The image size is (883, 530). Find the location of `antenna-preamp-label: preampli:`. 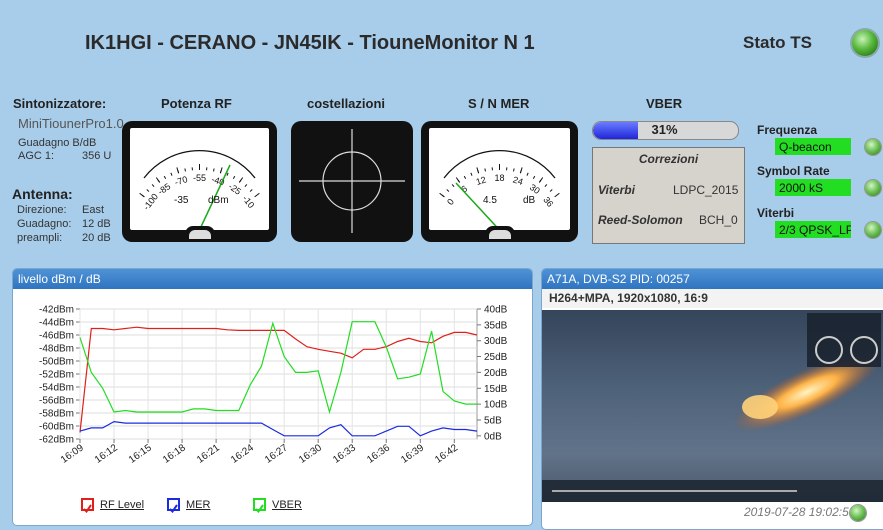

antenna-preamp-label: preampli: is located at coordinates (39, 238).